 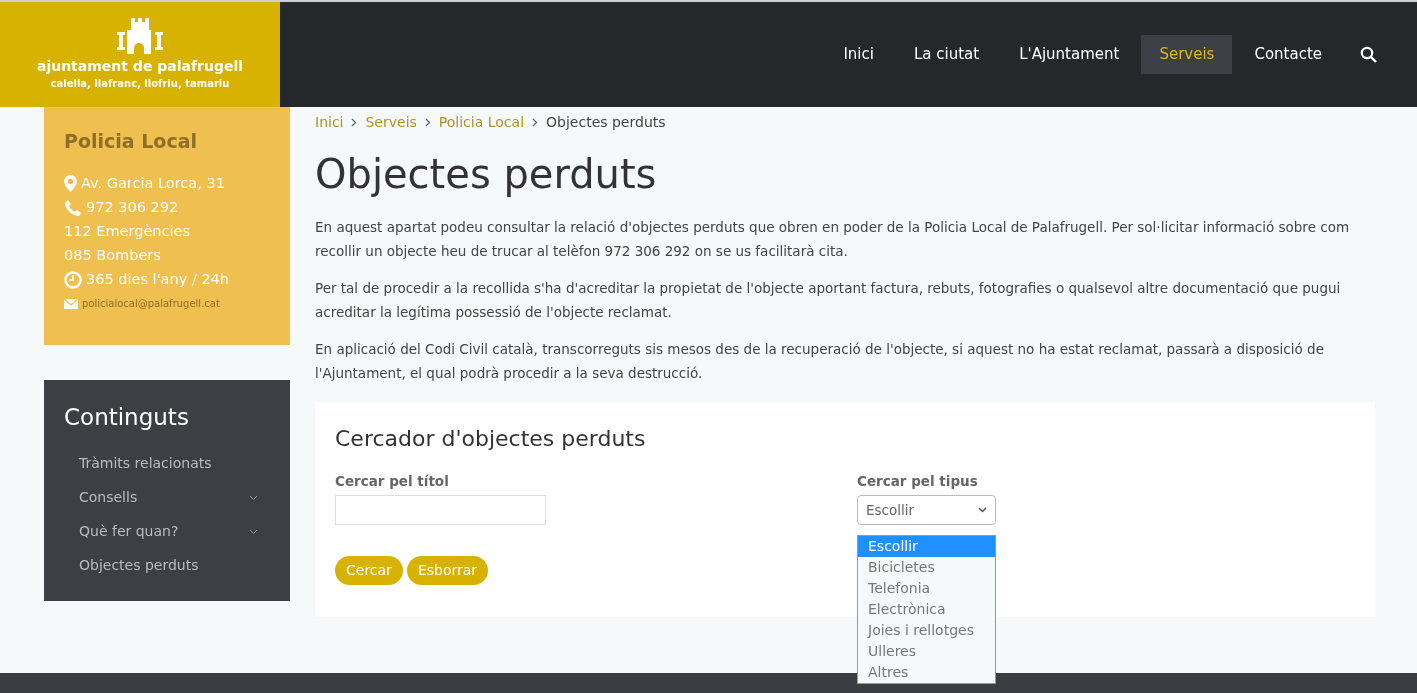 What do you see at coordinates (127, 417) in the screenshot?
I see `menu-title: Continguts` at bounding box center [127, 417].